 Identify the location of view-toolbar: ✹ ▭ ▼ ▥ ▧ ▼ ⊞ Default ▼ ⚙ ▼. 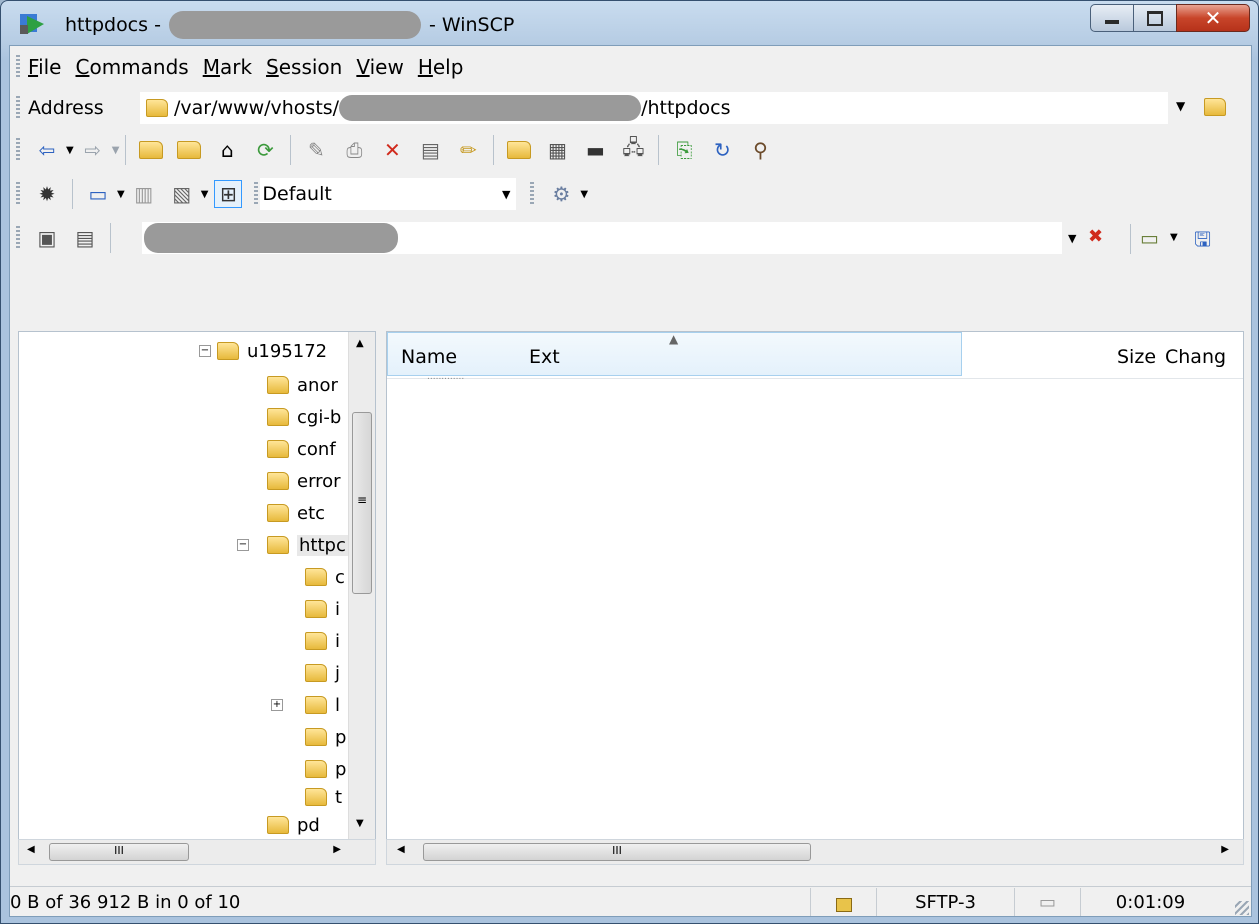
(630, 194).